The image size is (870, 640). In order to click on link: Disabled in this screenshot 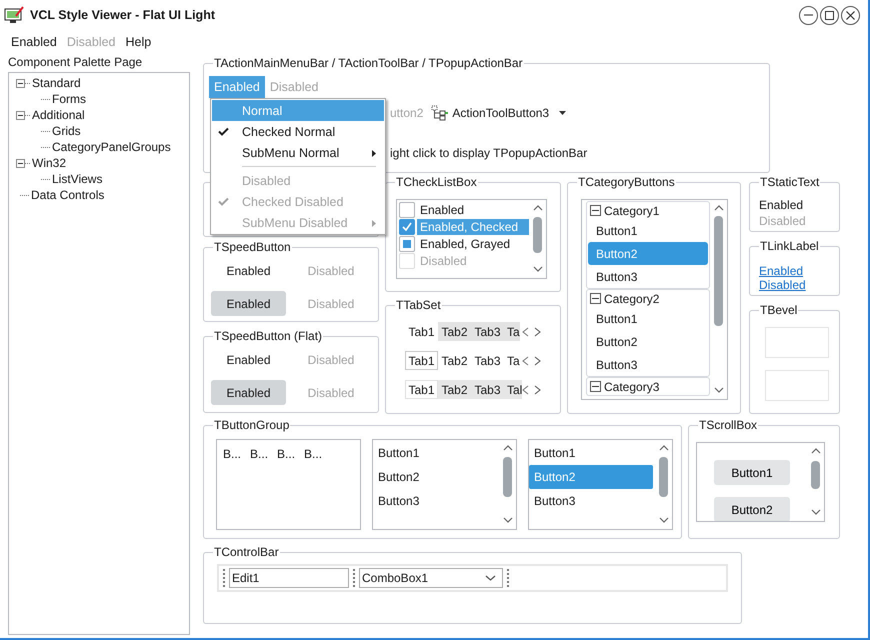, I will do `click(782, 285)`.